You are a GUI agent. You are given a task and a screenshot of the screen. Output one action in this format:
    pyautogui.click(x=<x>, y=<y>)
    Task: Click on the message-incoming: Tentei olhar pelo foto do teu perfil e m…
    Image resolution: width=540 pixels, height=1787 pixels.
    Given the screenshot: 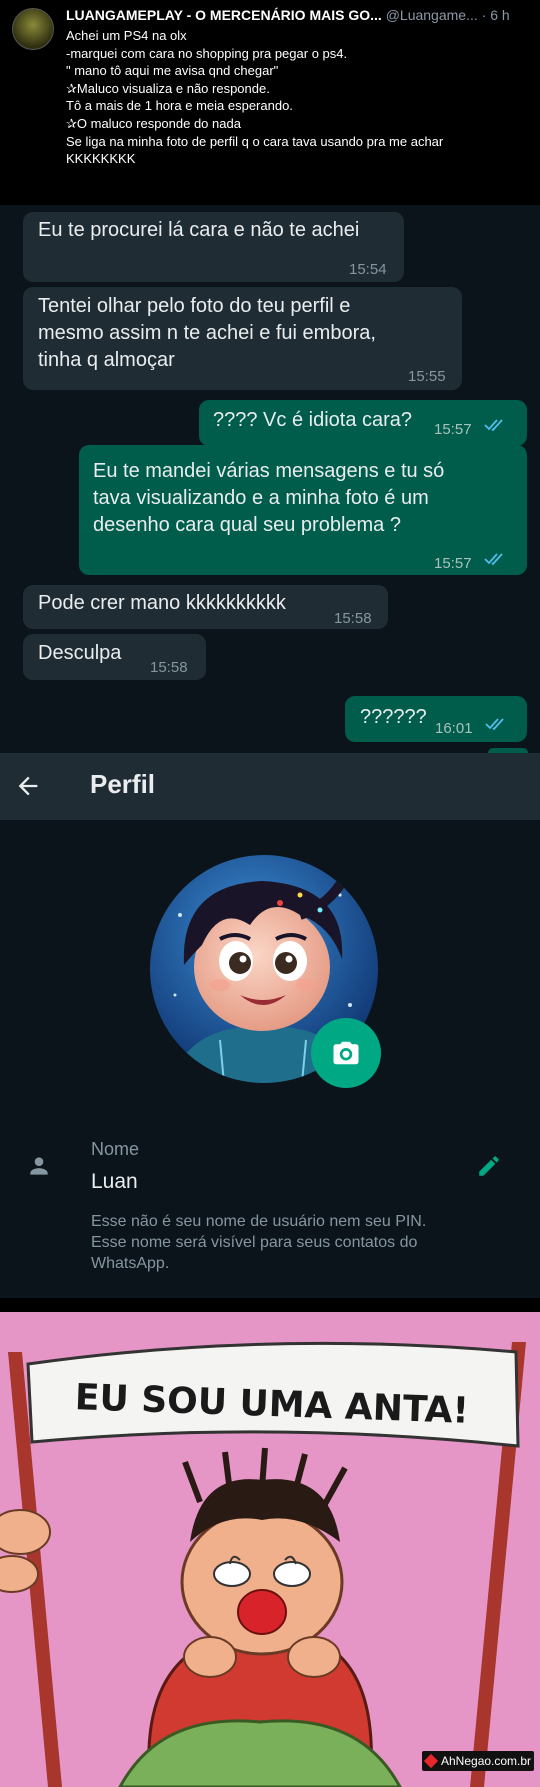 What is the action you would take?
    pyautogui.click(x=242, y=338)
    